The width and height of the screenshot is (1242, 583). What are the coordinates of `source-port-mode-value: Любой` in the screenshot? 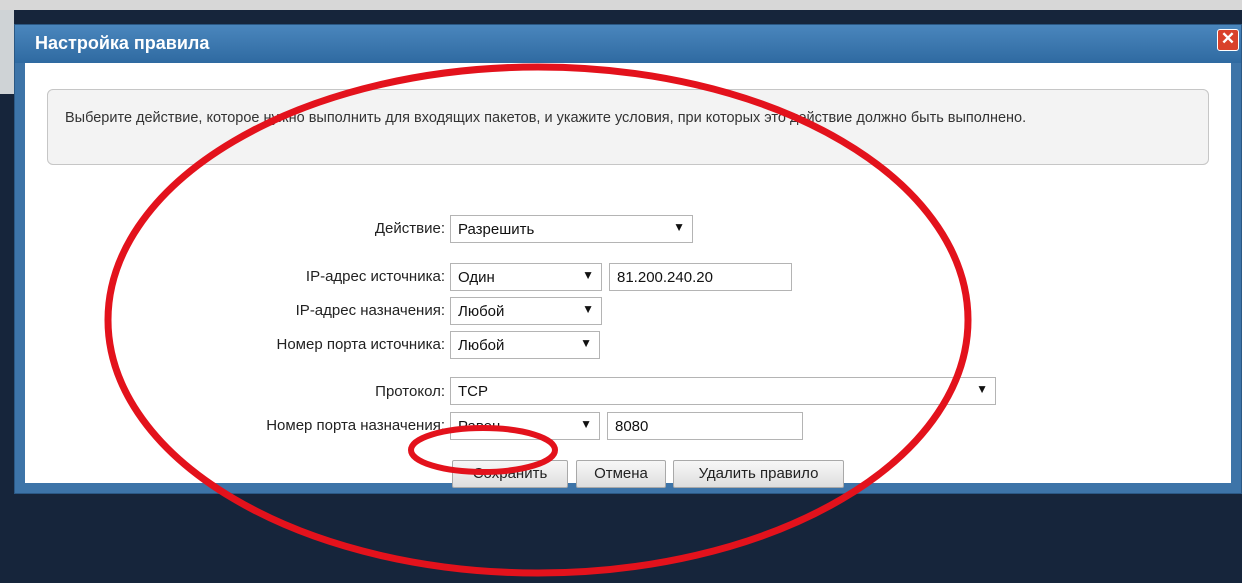 It's located at (481, 345).